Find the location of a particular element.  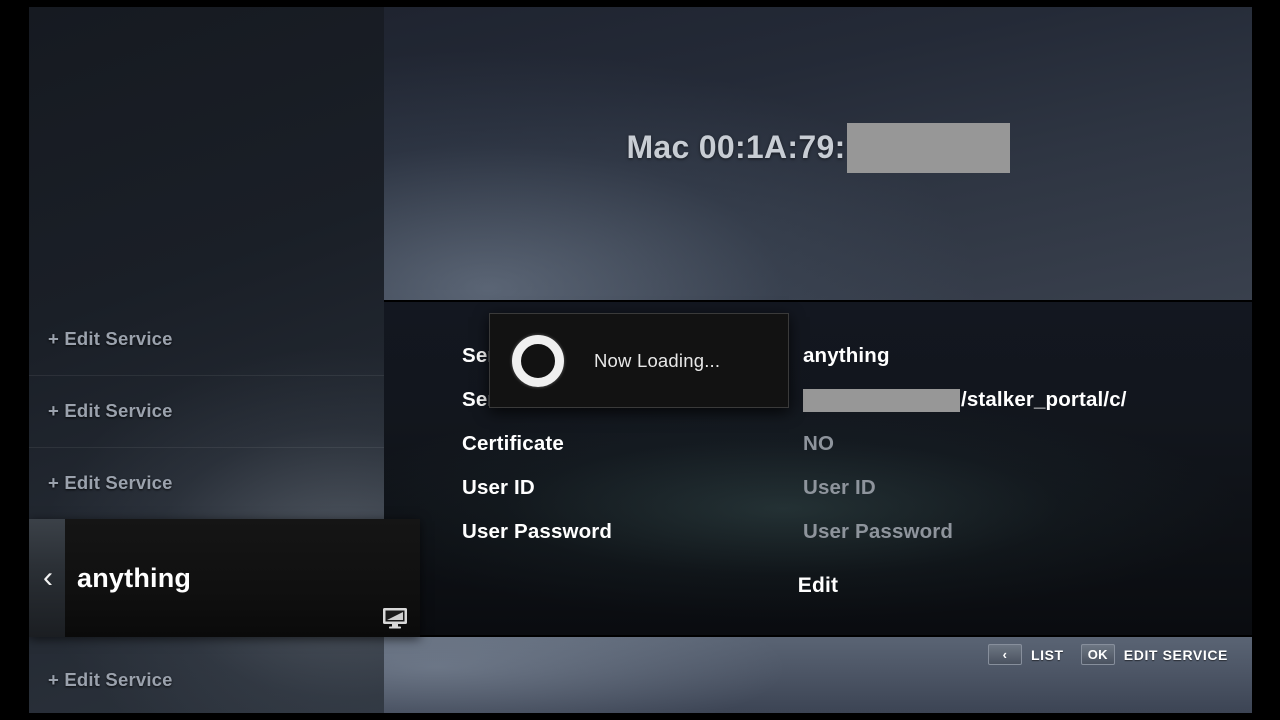

hint-key-back-icon: ‹ is located at coordinates (1004, 654).